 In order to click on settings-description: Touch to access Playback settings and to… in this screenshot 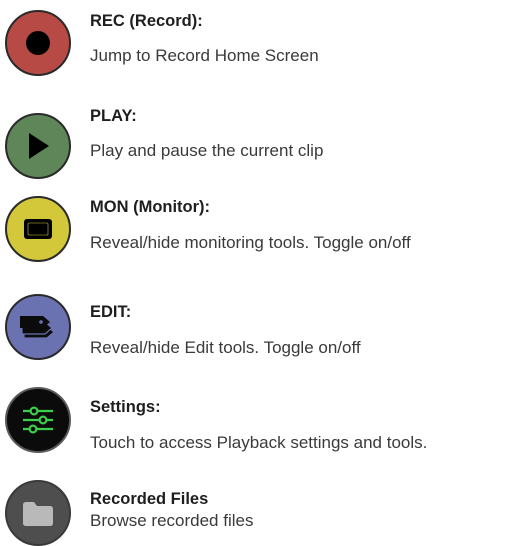, I will do `click(259, 442)`.